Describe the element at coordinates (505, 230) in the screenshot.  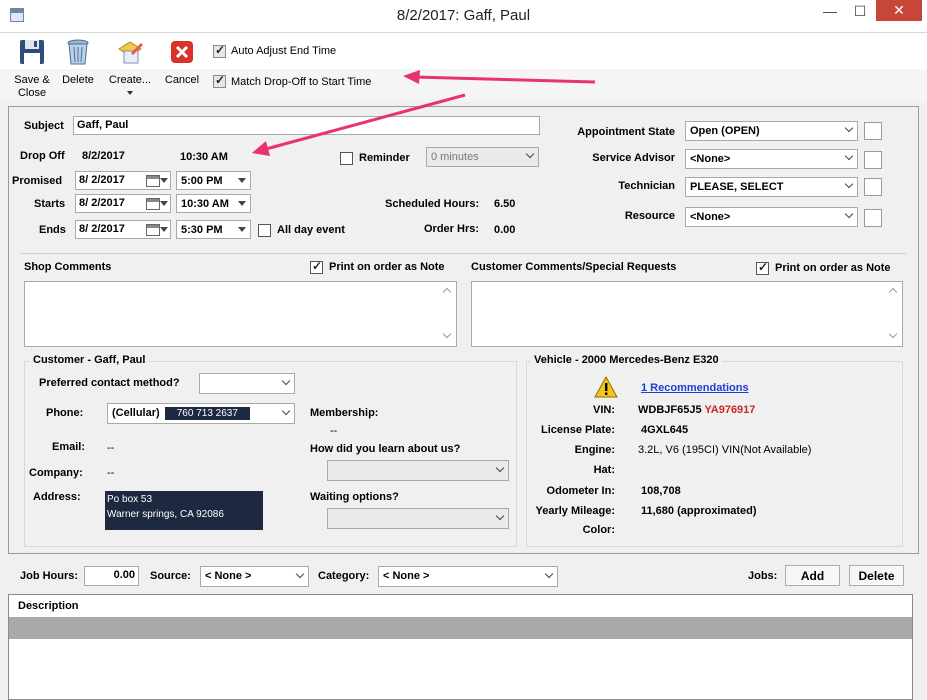
I see `order-hrs-value: 0.00` at that location.